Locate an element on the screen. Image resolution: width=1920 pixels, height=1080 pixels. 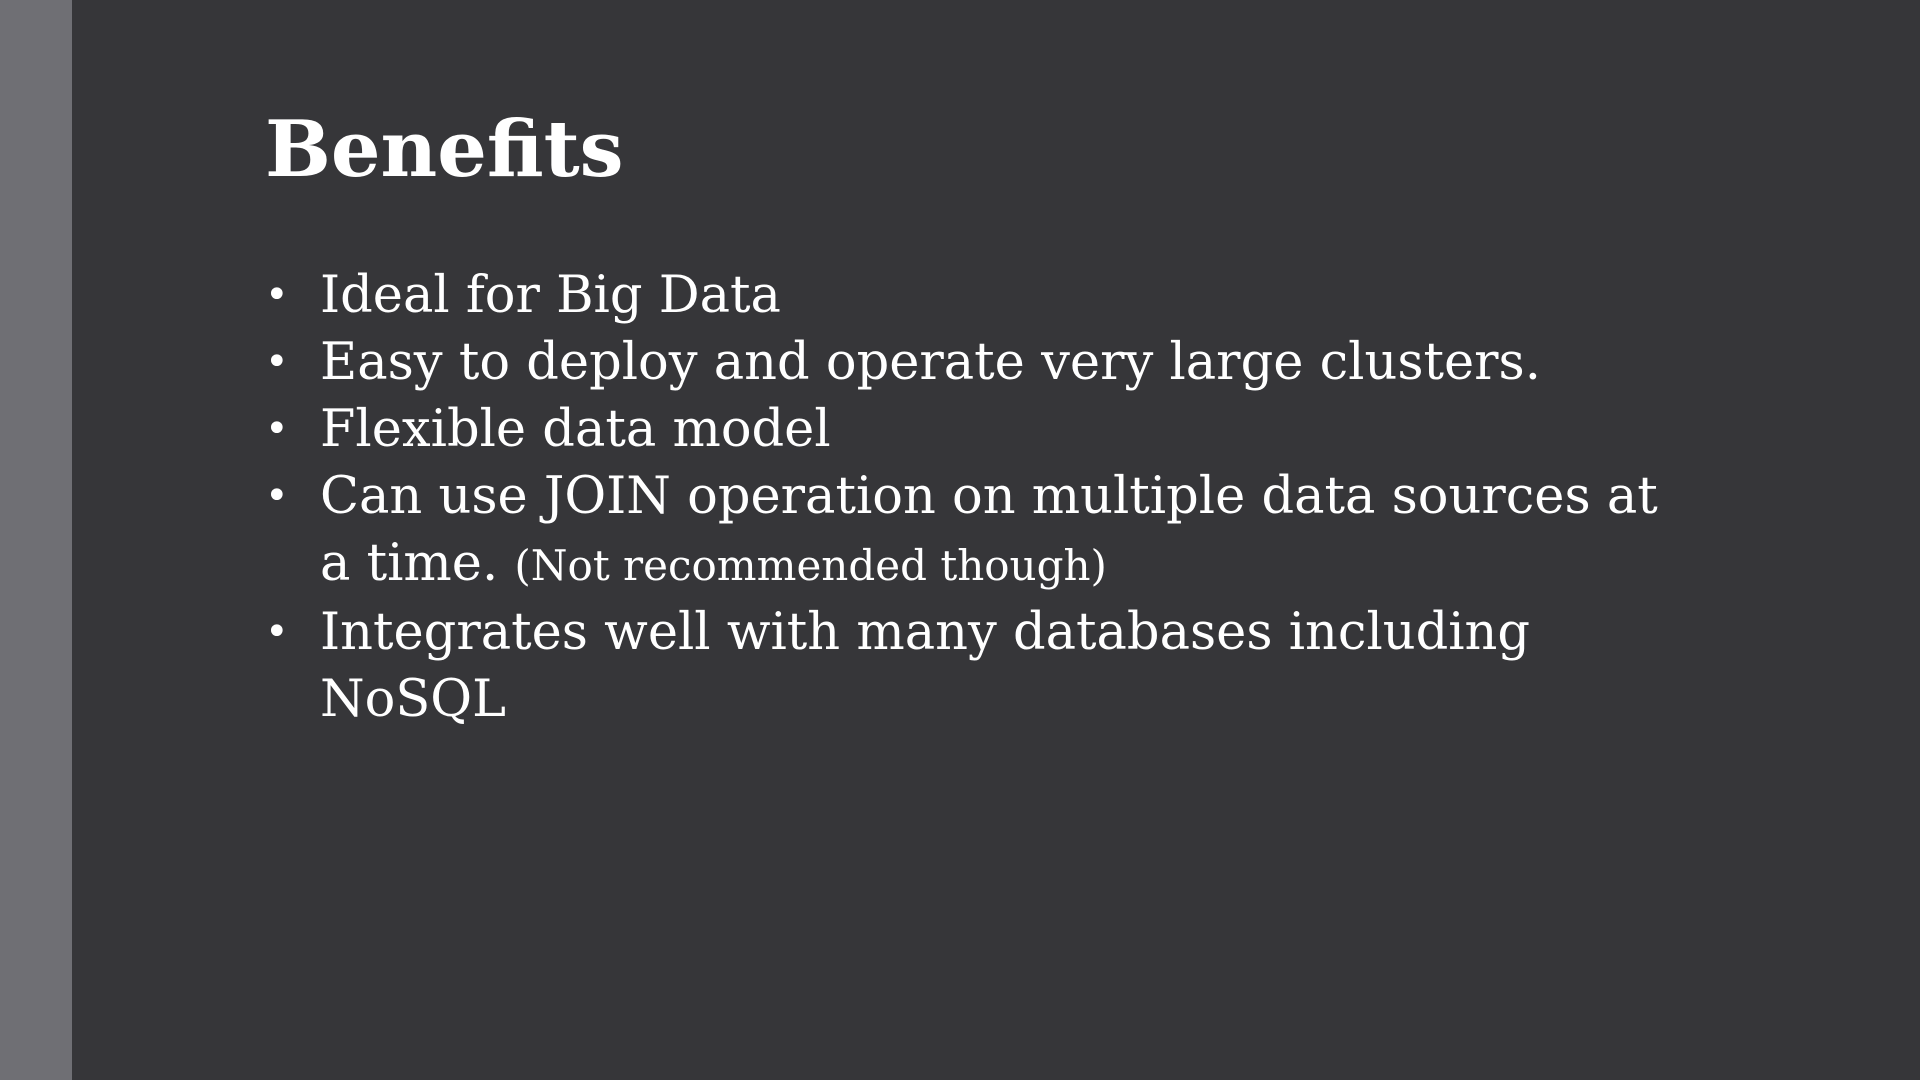
bullet-text: Flexible data model is located at coordinates (575, 429).